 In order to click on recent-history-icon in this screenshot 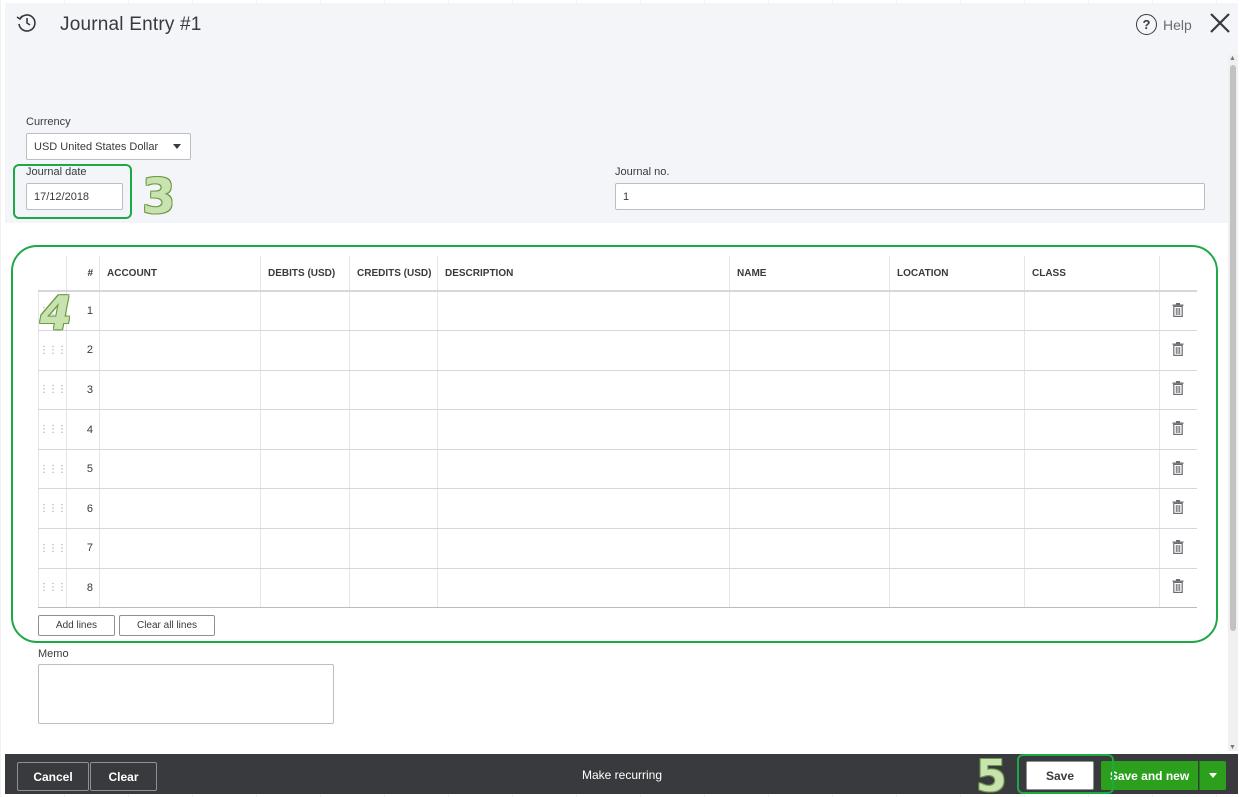, I will do `click(27, 23)`.